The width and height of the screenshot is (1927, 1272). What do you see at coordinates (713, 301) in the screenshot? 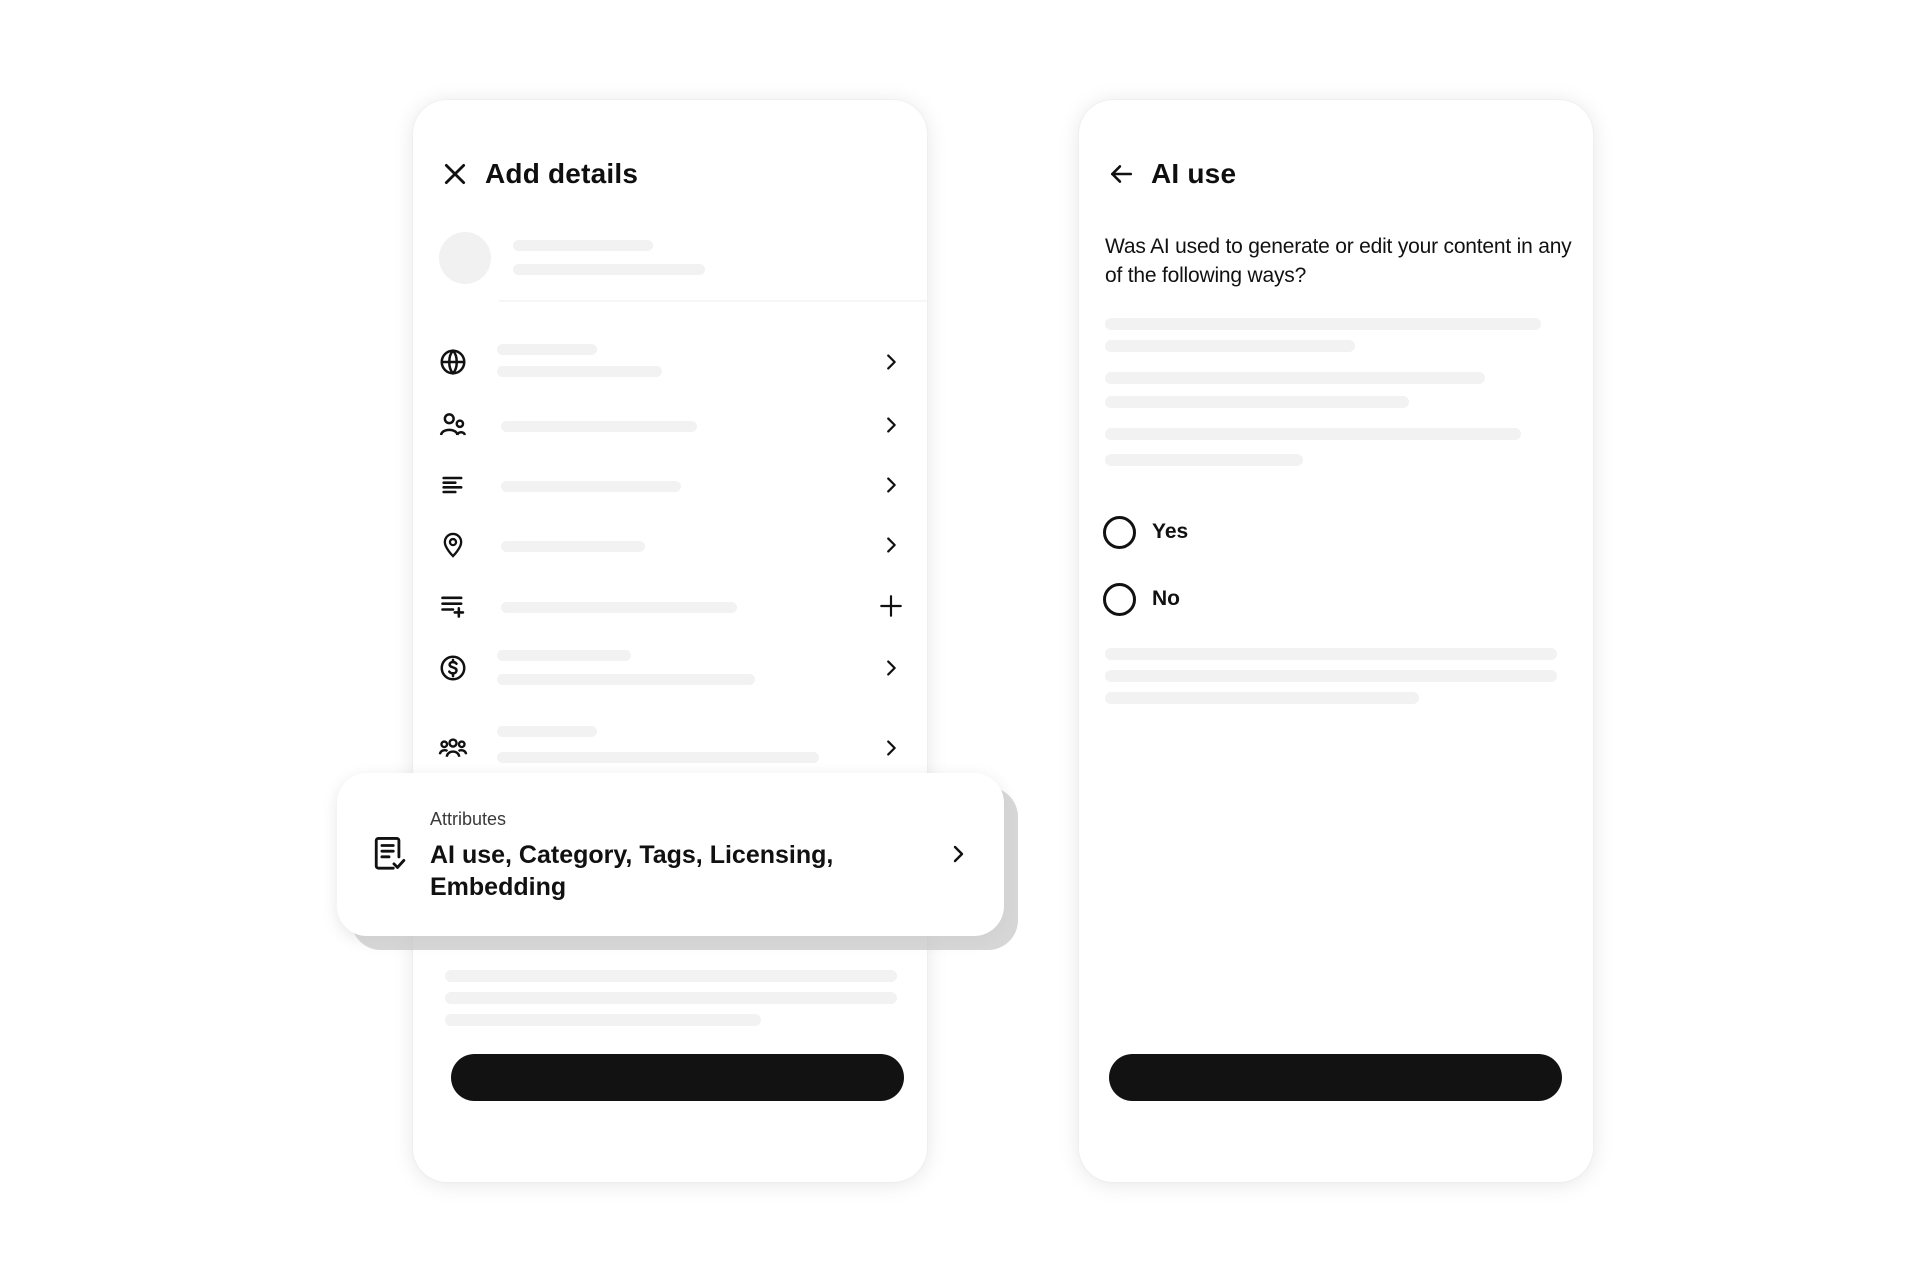
I see `divider` at bounding box center [713, 301].